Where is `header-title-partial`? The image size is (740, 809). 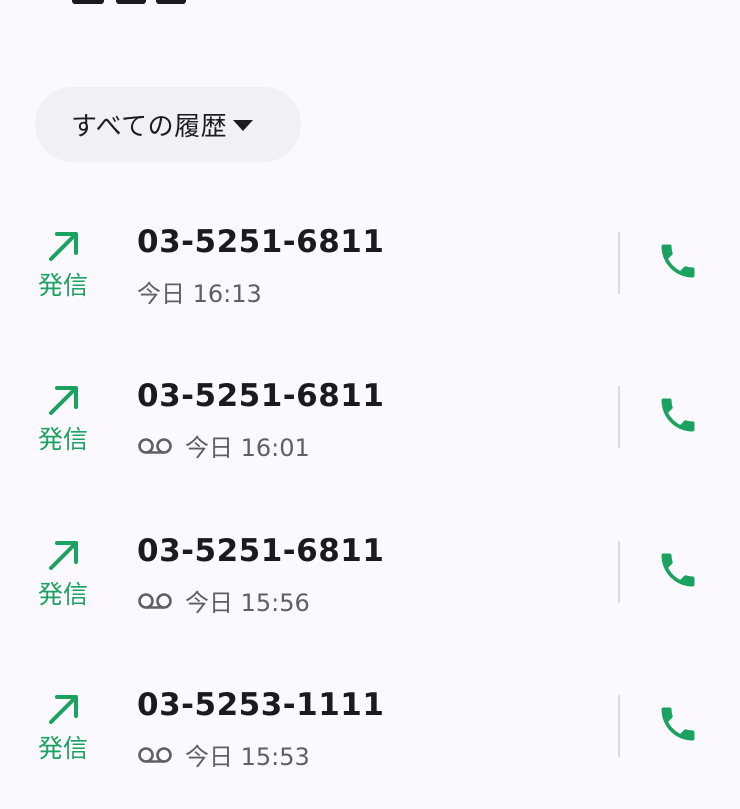
header-title-partial is located at coordinates (132, 4).